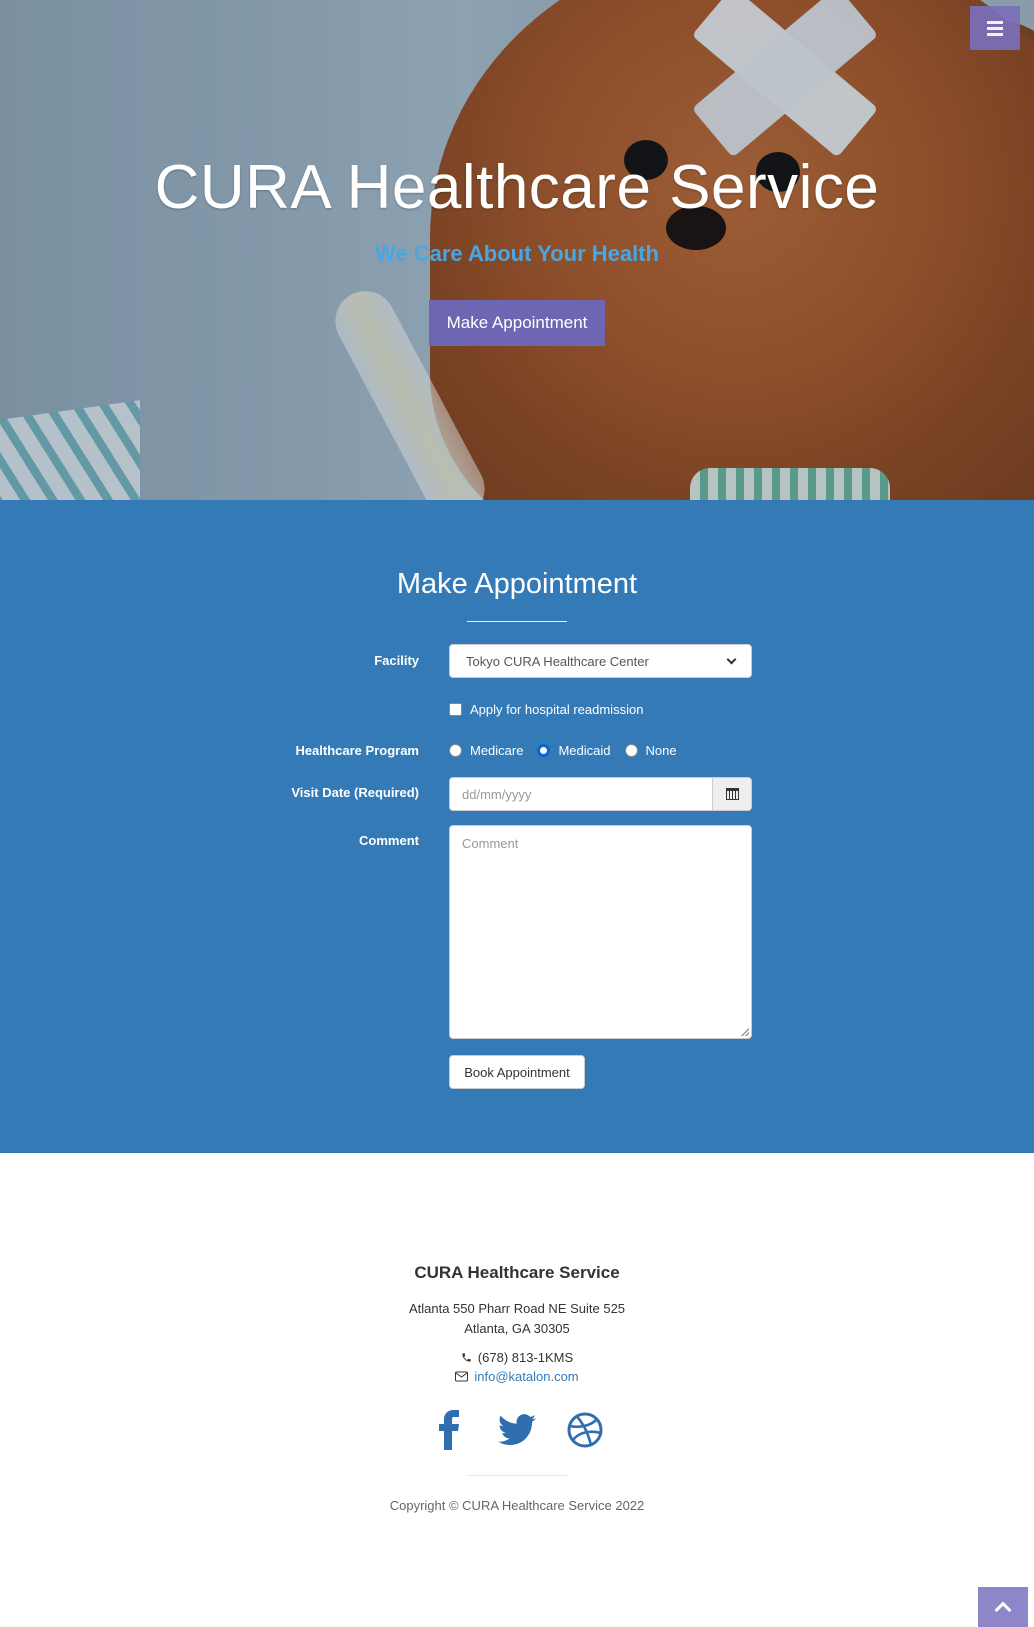  I want to click on radio-medicaid-label: Medicaid, so click(584, 750).